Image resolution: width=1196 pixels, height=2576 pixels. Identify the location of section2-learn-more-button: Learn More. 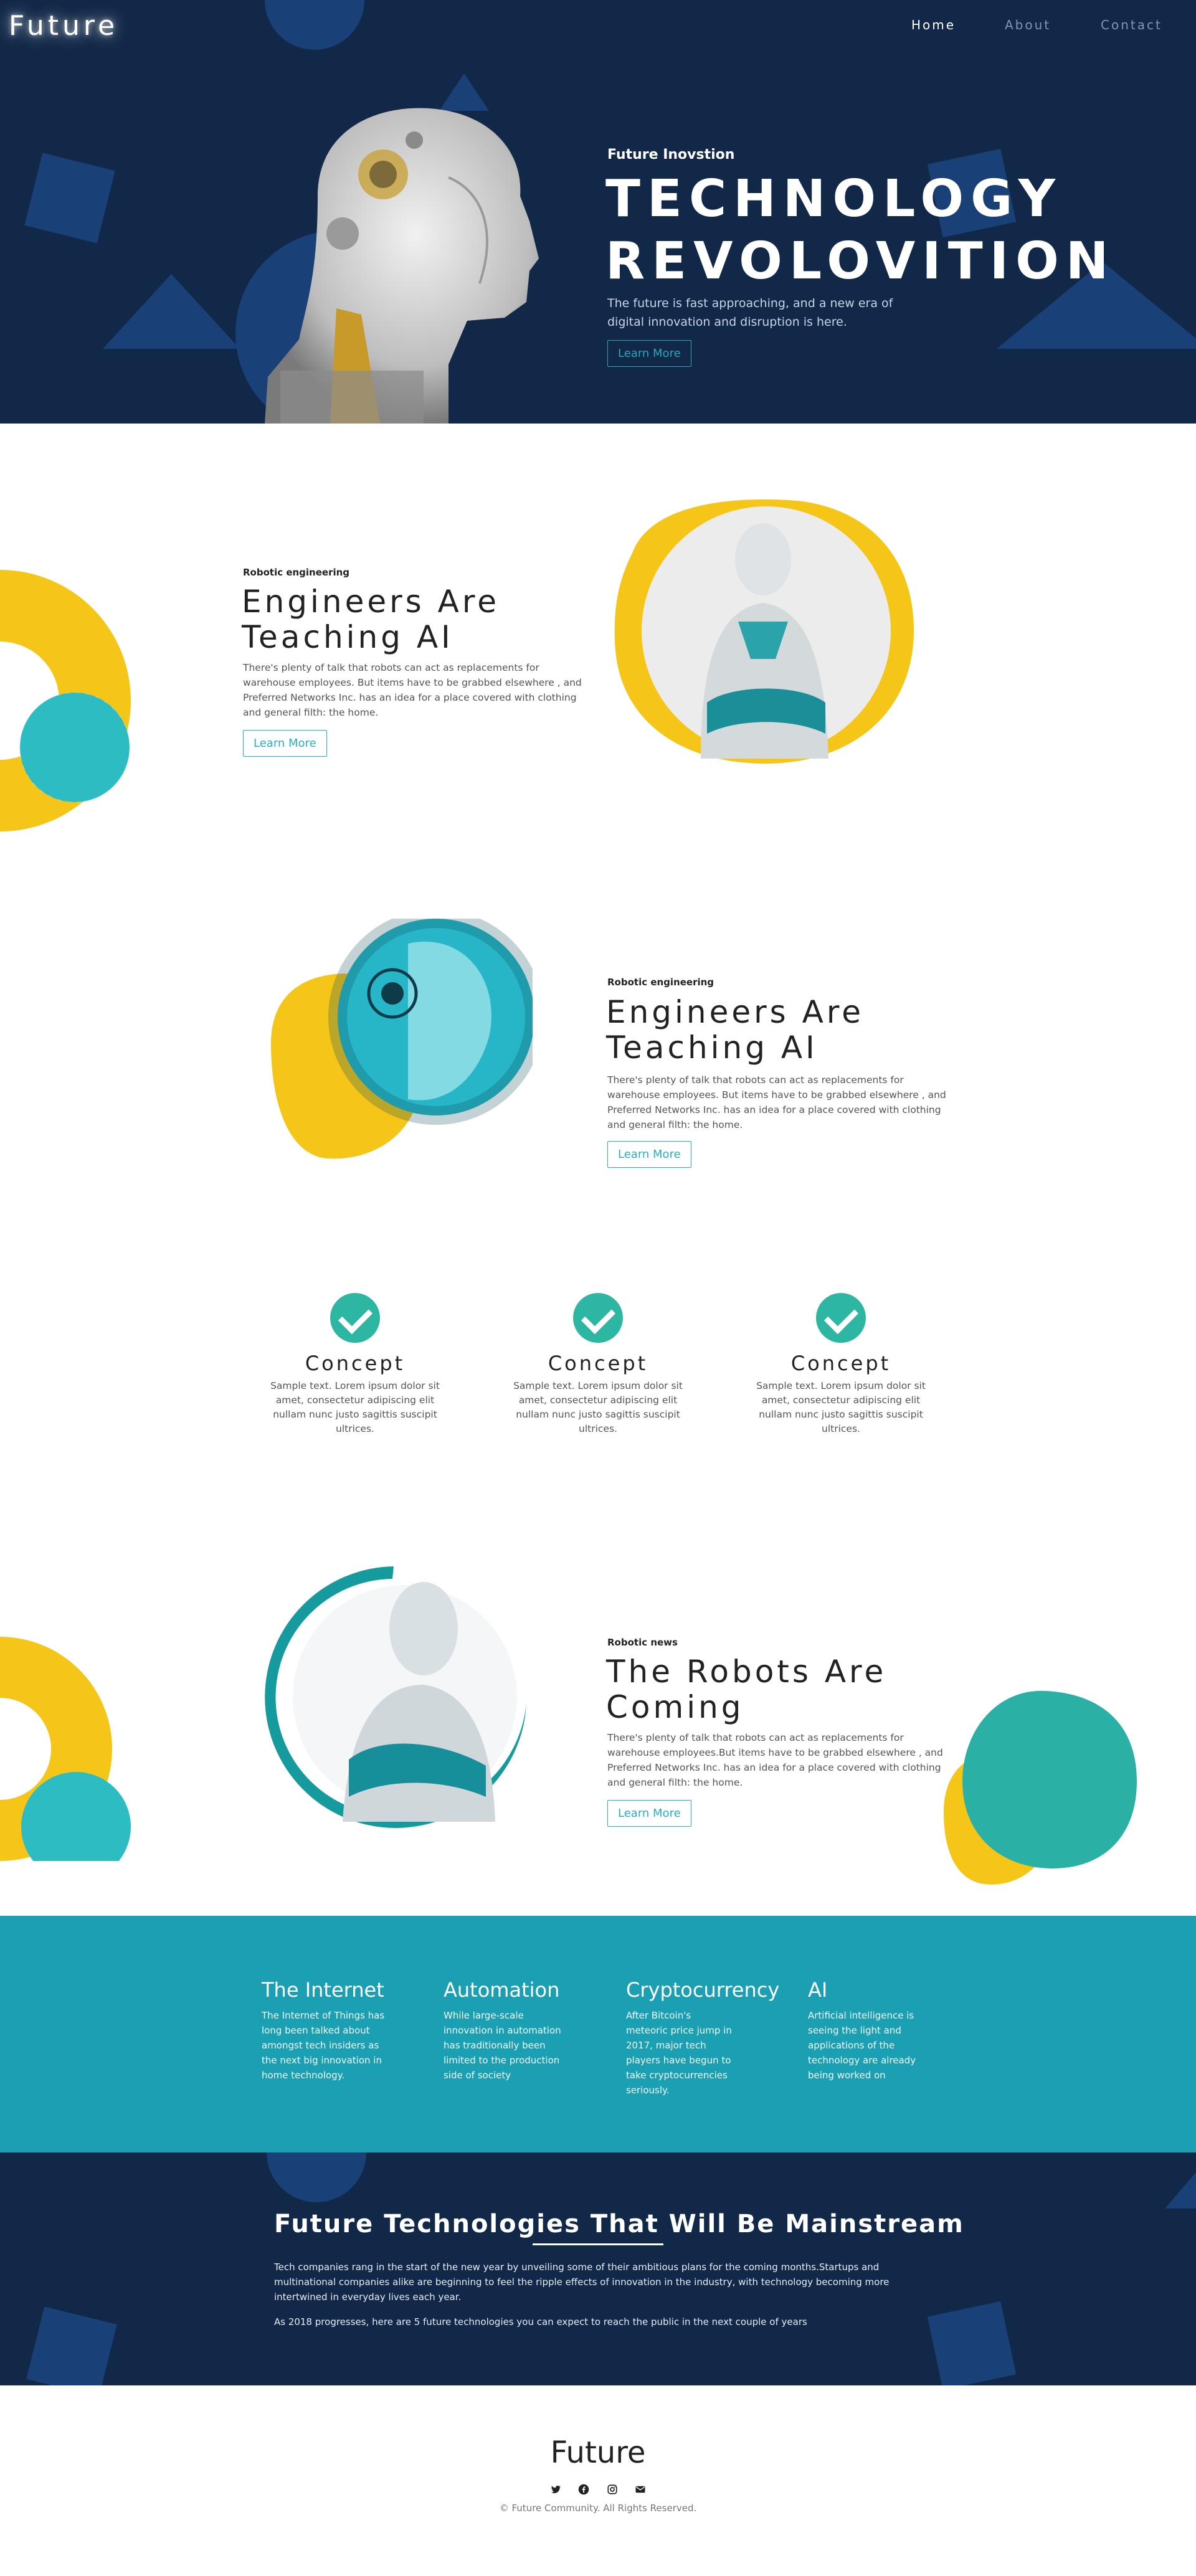
(649, 1154).